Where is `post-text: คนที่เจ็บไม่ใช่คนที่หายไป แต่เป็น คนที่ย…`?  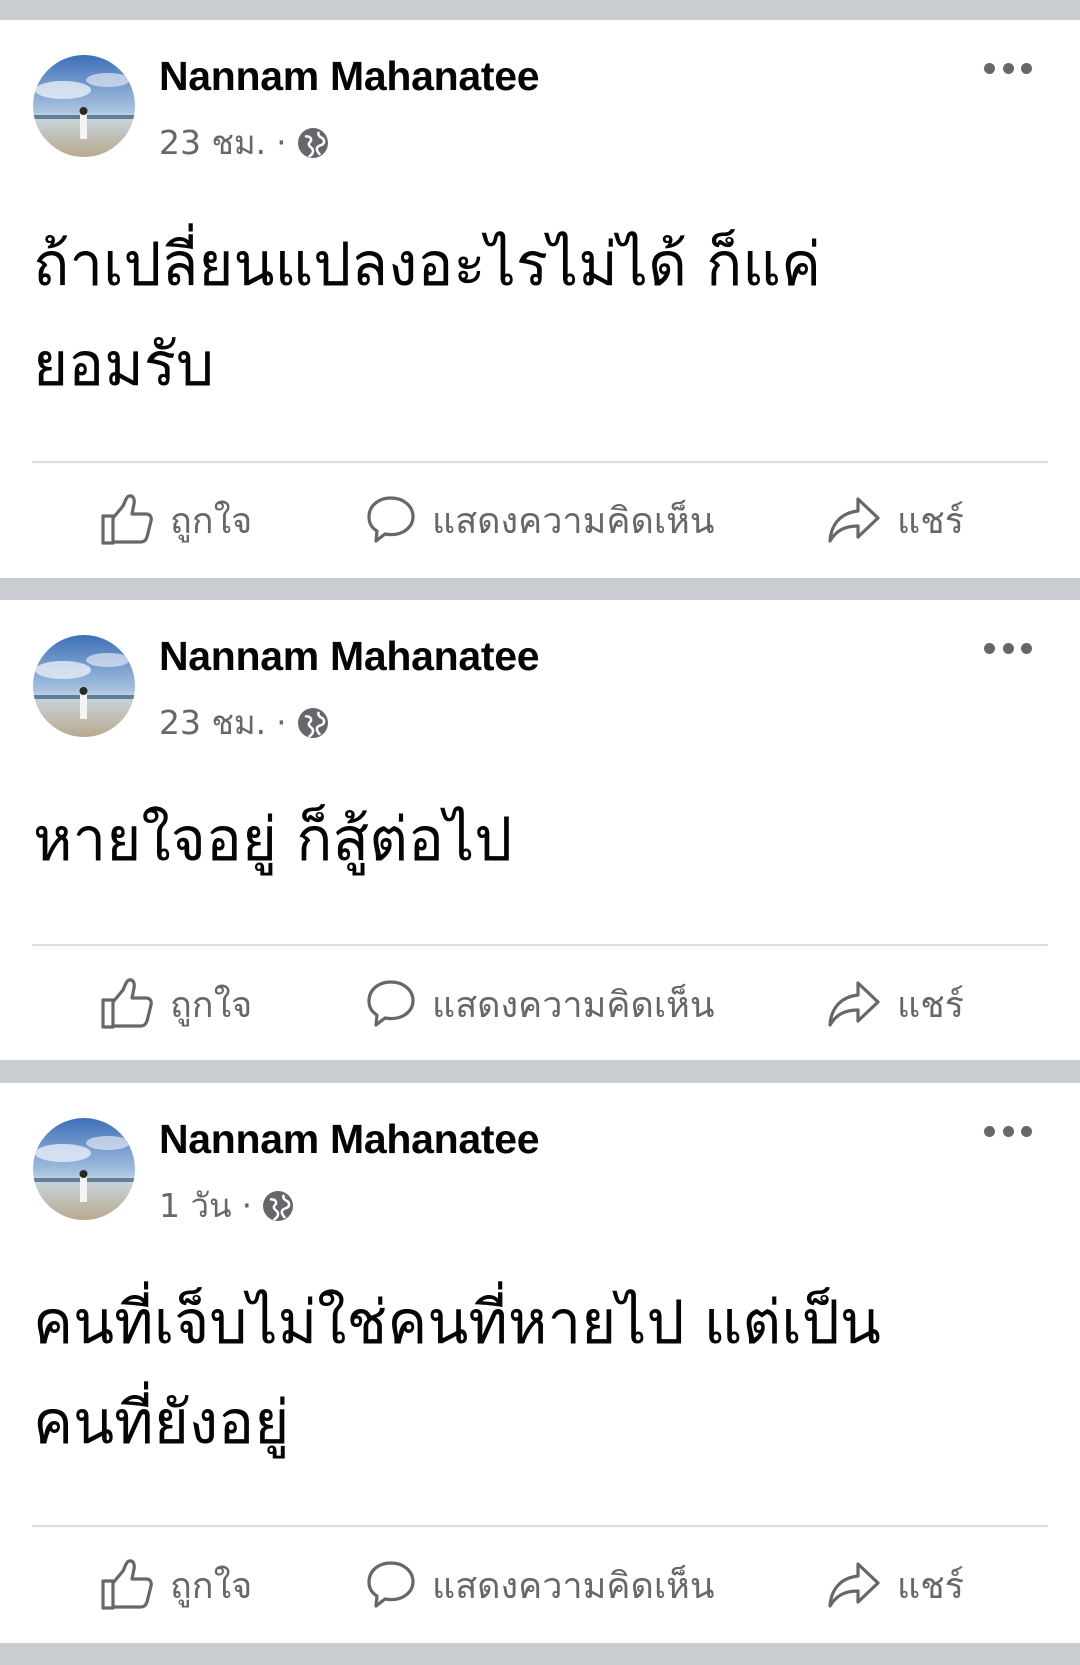
post-text: คนที่เจ็บไม่ใช่คนที่หายไป แต่เป็น คนที่ย… is located at coordinates (538, 1373).